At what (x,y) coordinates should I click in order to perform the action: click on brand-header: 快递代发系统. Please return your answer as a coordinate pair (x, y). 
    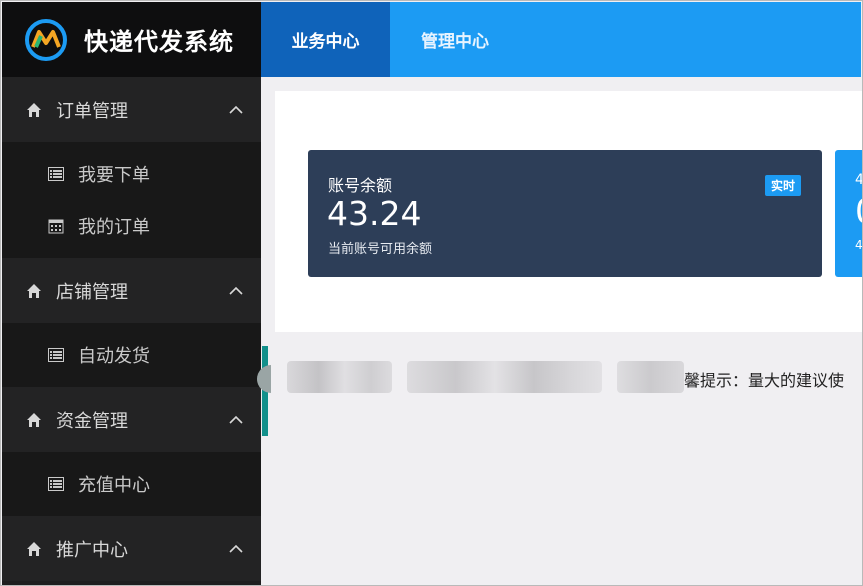
    Looking at the image, I should click on (131, 39).